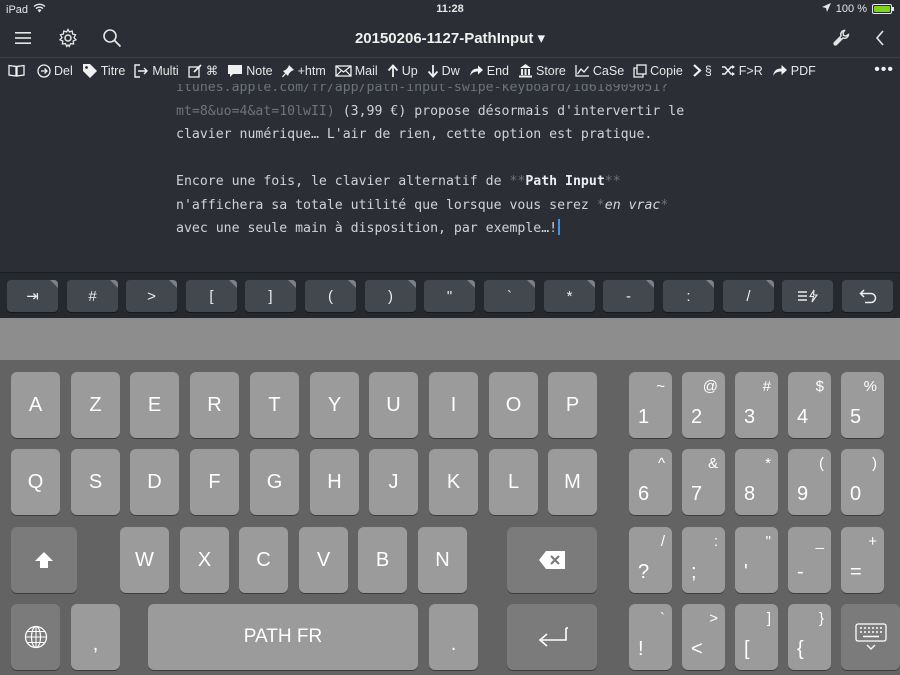  What do you see at coordinates (95, 405) in the screenshot?
I see `key-z: Z` at bounding box center [95, 405].